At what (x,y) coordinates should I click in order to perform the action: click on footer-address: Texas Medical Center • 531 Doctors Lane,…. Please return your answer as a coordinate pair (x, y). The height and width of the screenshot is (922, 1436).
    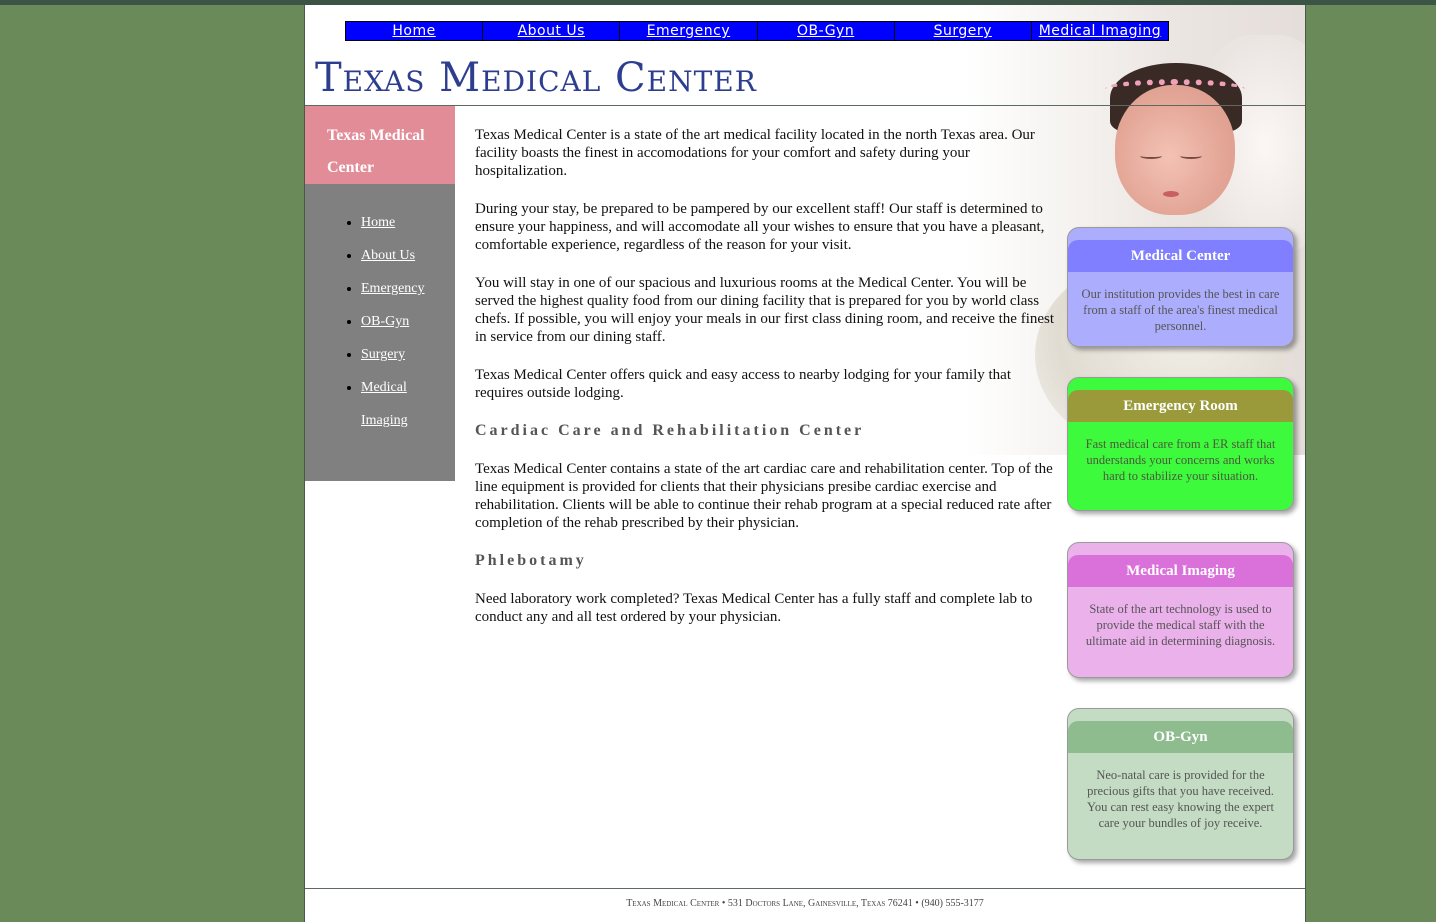
    Looking at the image, I should click on (805, 903).